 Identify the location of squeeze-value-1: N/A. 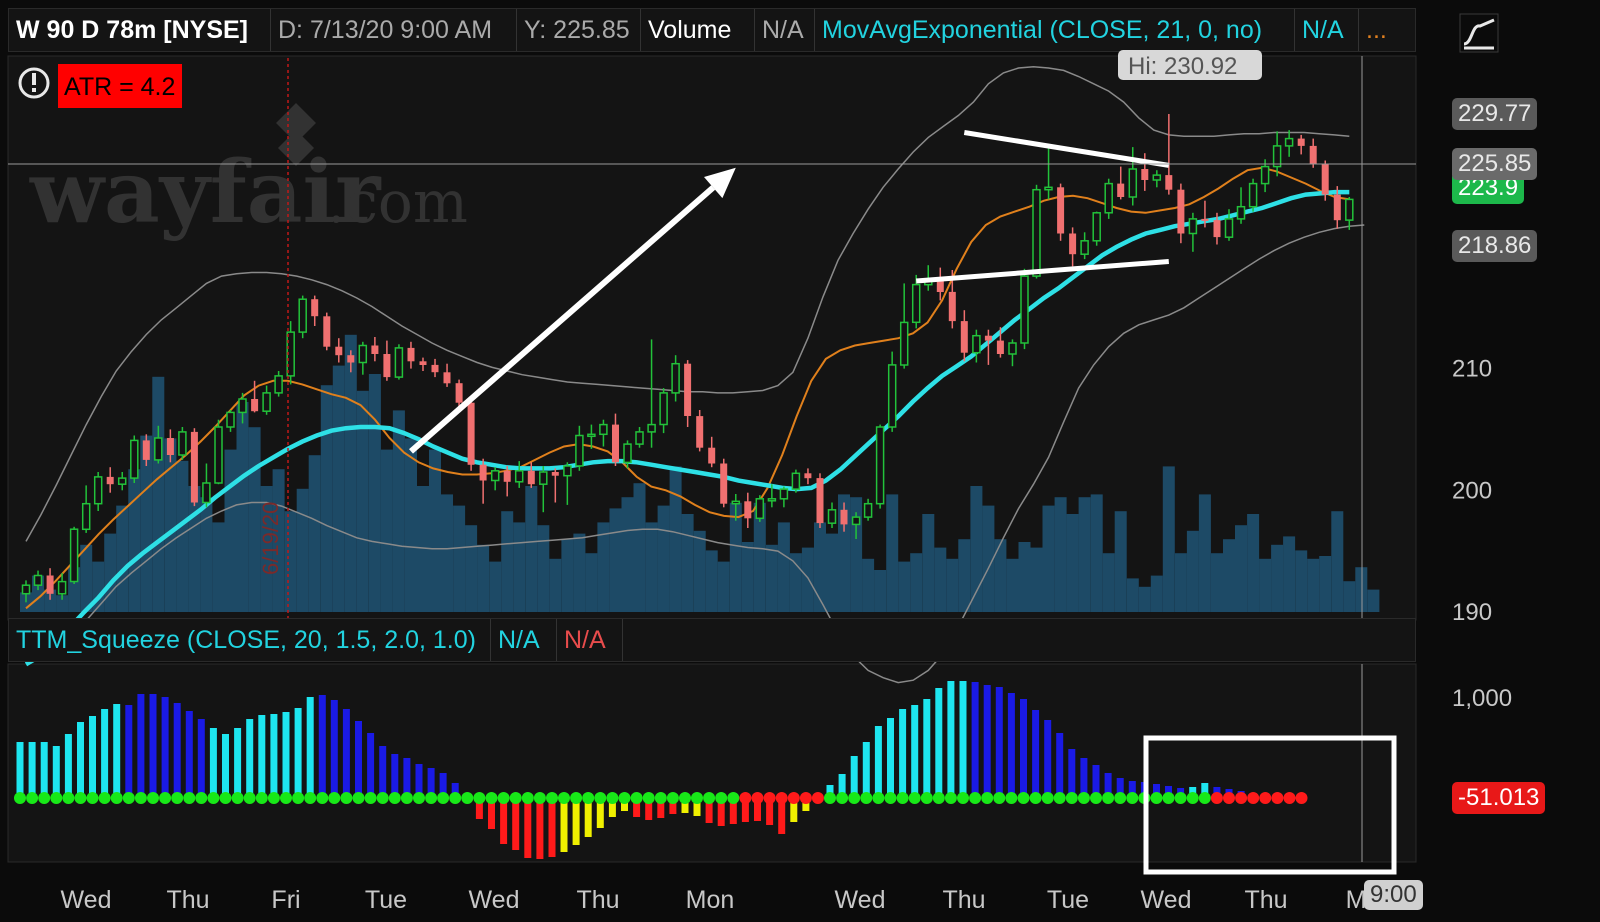
(524, 640).